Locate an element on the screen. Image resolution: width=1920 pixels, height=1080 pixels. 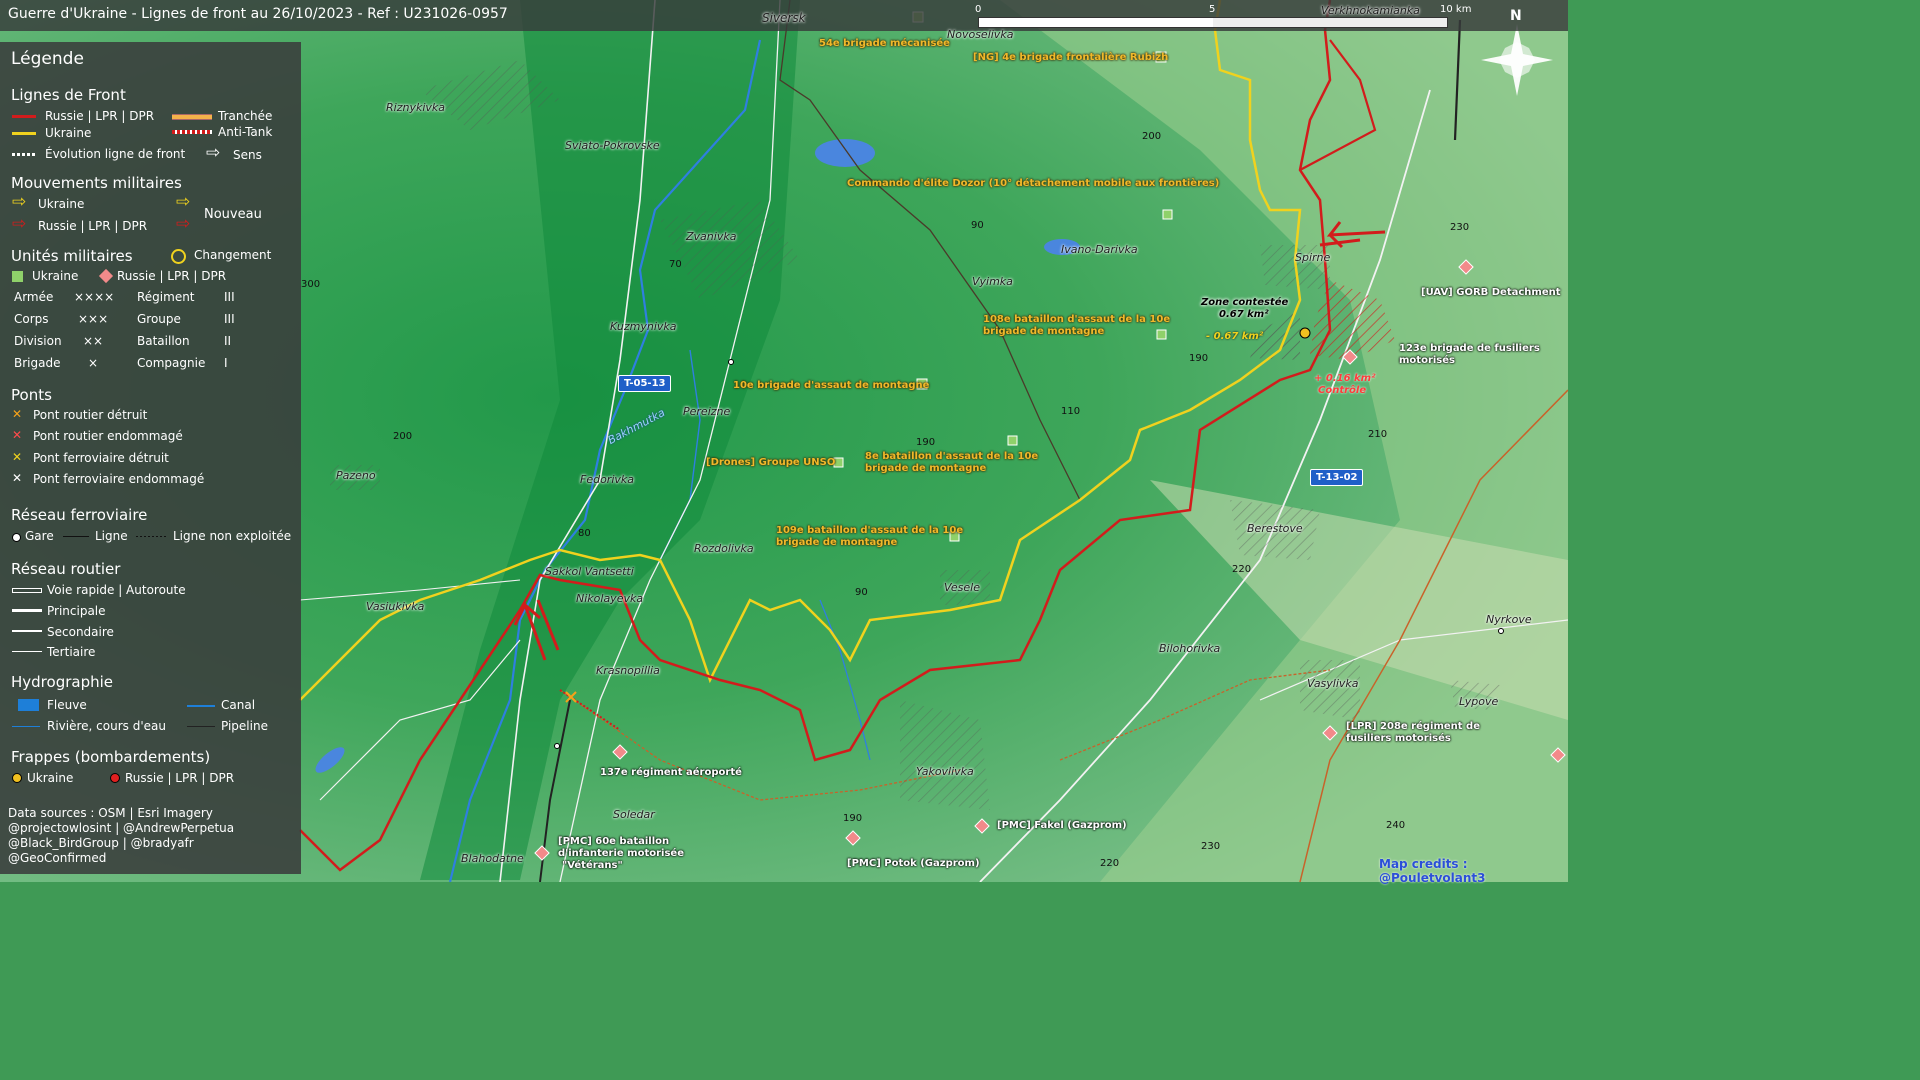
evolution-label: Évolution ligne de front is located at coordinates (115, 154).